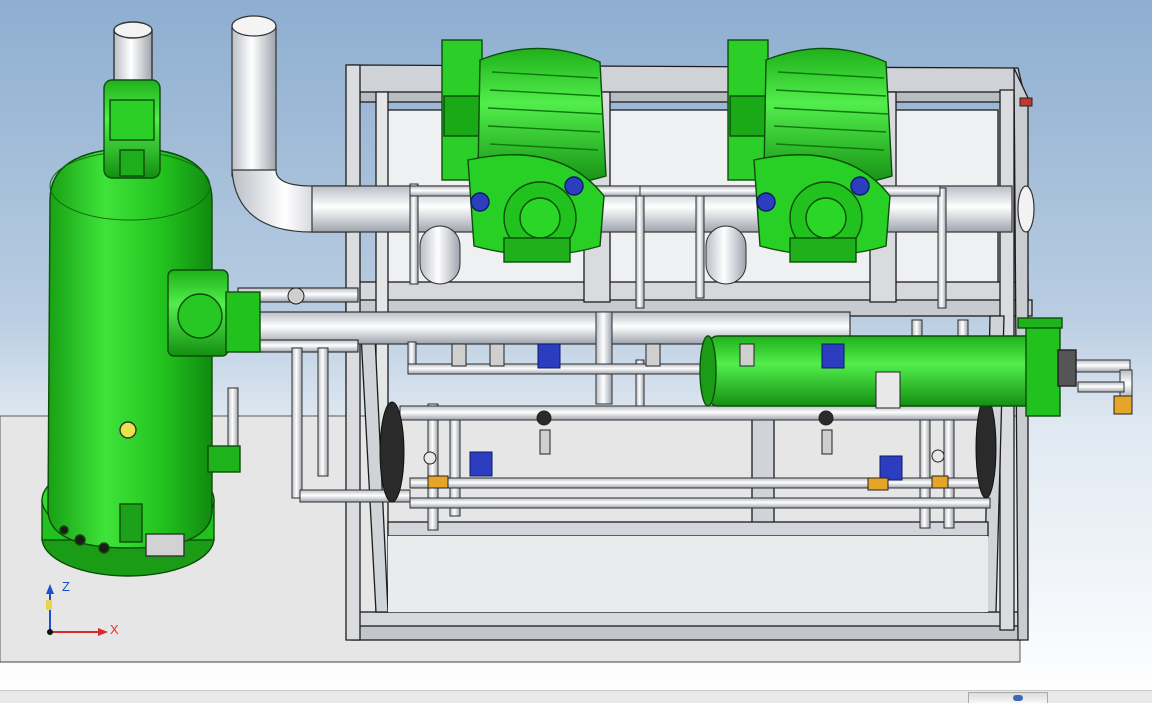 The width and height of the screenshot is (1152, 703). Describe the element at coordinates (1008, 697) in the screenshot. I see `view-control-widget` at that location.